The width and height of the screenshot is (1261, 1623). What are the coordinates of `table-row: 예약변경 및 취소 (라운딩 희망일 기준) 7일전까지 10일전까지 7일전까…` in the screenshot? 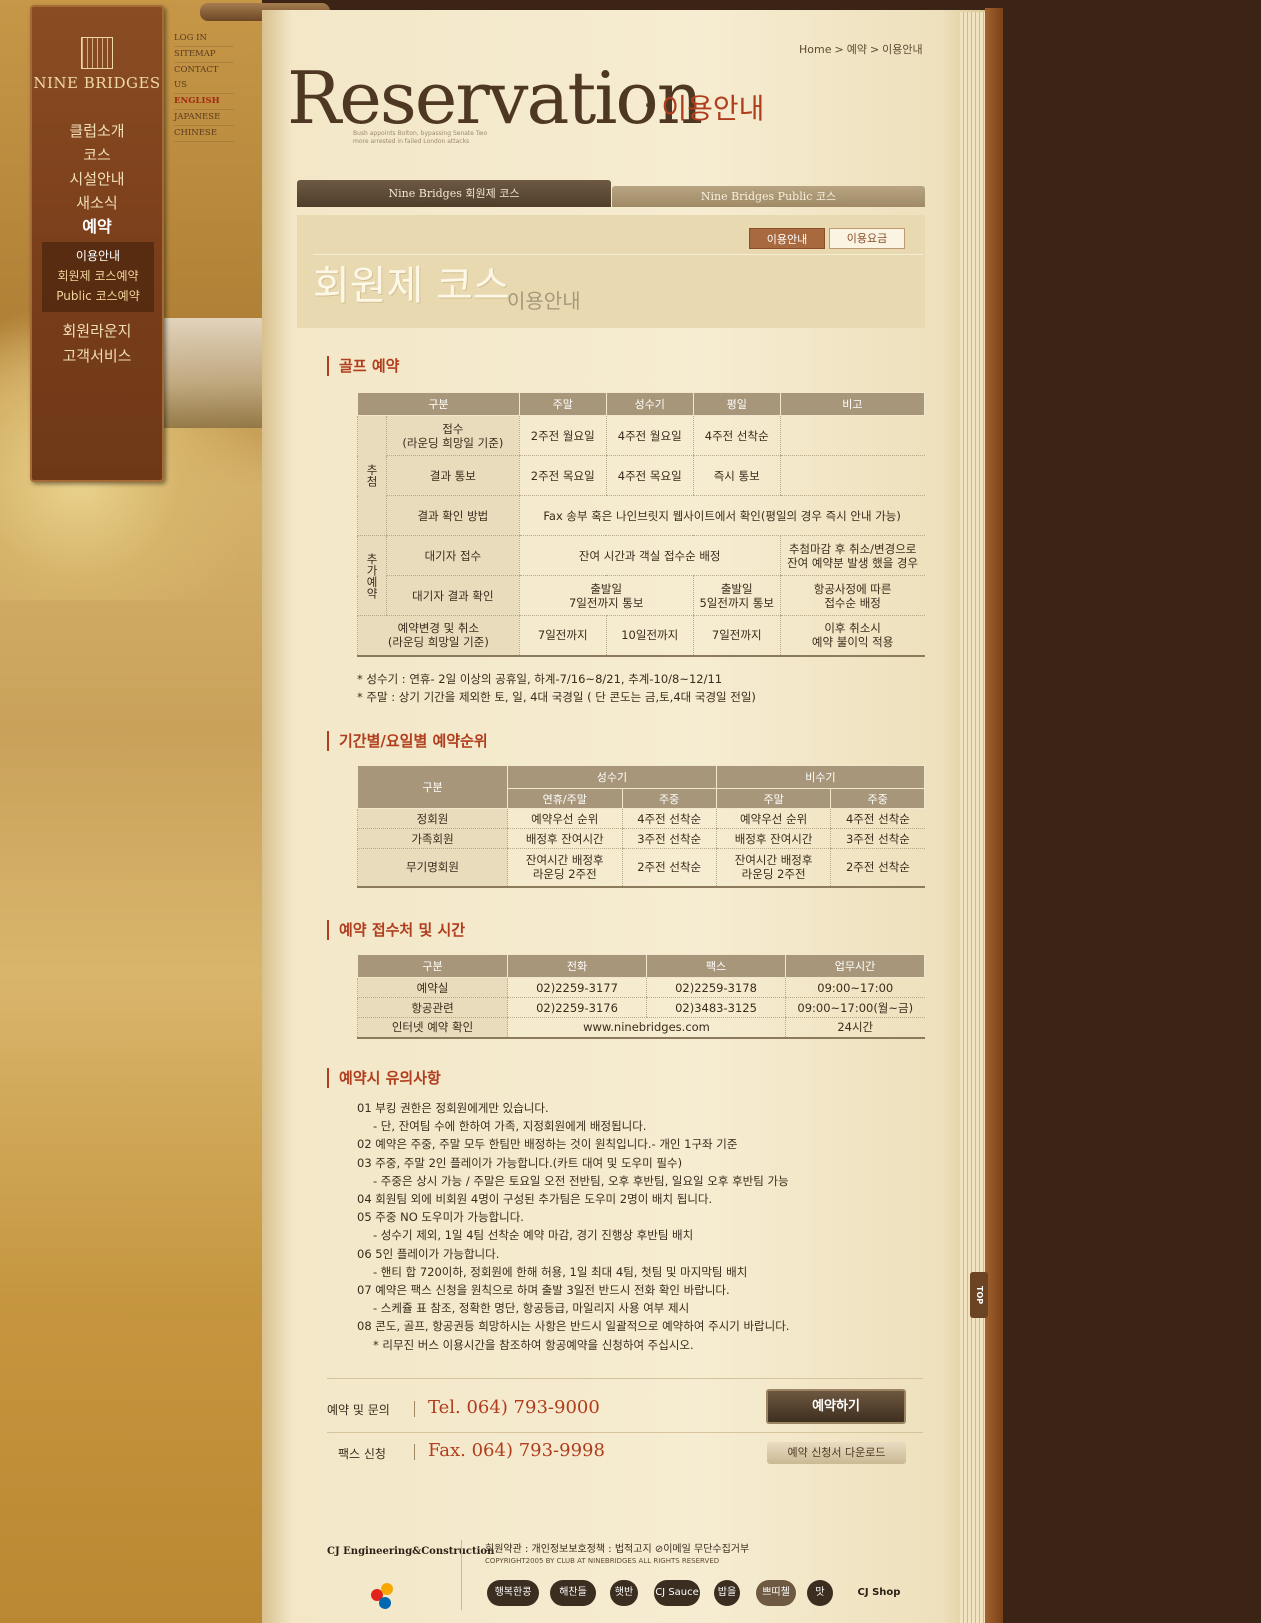 It's located at (641, 636).